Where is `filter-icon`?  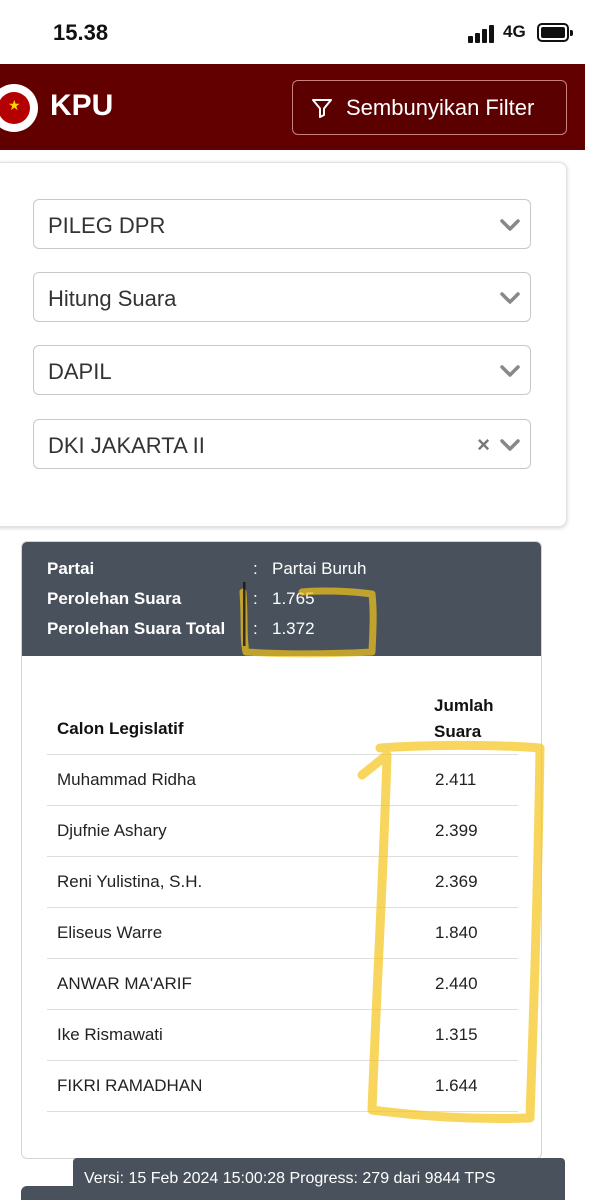
filter-icon is located at coordinates (322, 108).